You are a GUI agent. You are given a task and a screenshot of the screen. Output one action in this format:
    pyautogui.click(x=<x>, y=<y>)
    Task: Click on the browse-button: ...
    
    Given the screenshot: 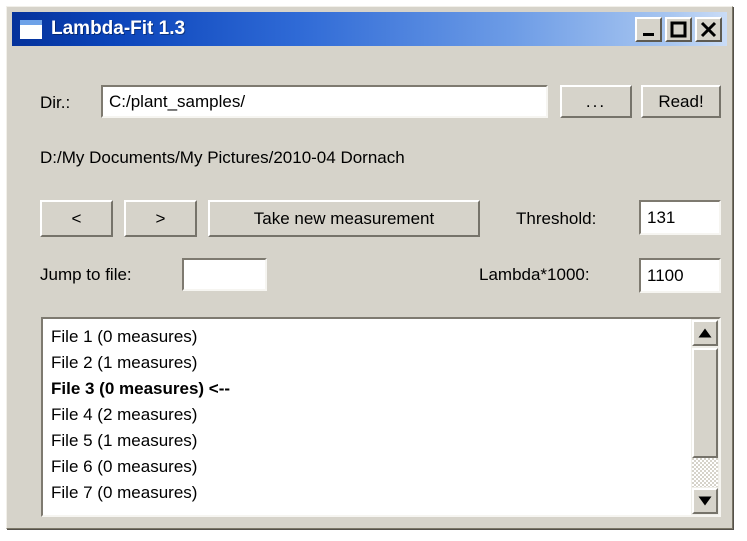 What is the action you would take?
    pyautogui.click(x=596, y=101)
    